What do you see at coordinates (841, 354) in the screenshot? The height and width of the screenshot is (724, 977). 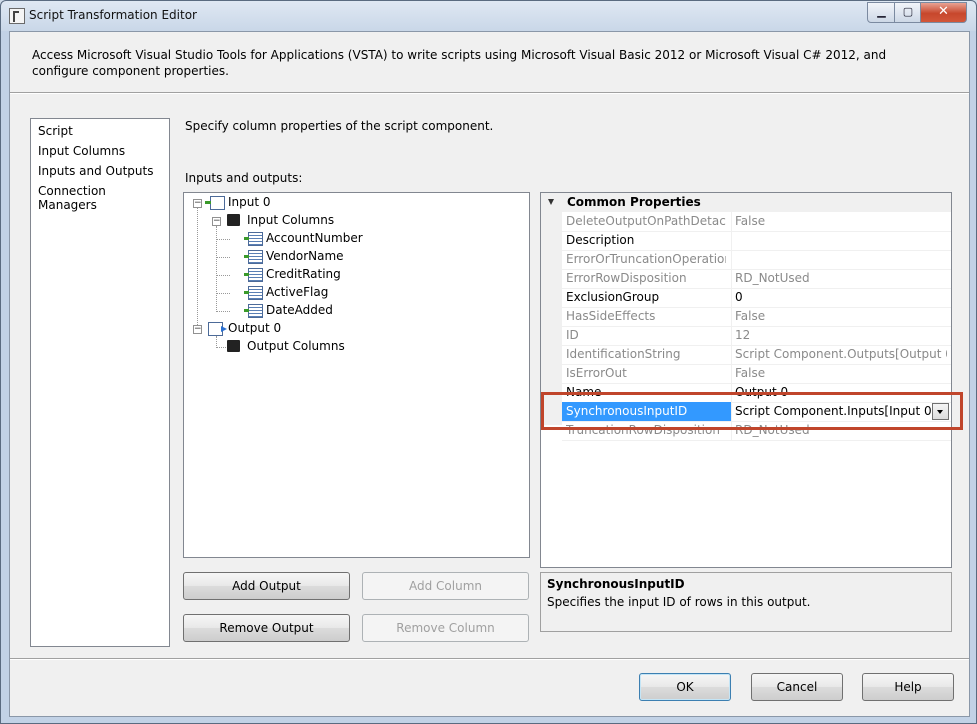 I see `property-value: Script Component.Outputs[Output 0]` at bounding box center [841, 354].